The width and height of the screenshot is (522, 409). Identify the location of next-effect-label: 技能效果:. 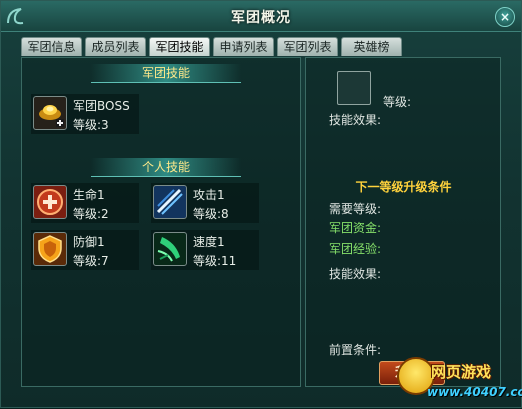
(355, 274).